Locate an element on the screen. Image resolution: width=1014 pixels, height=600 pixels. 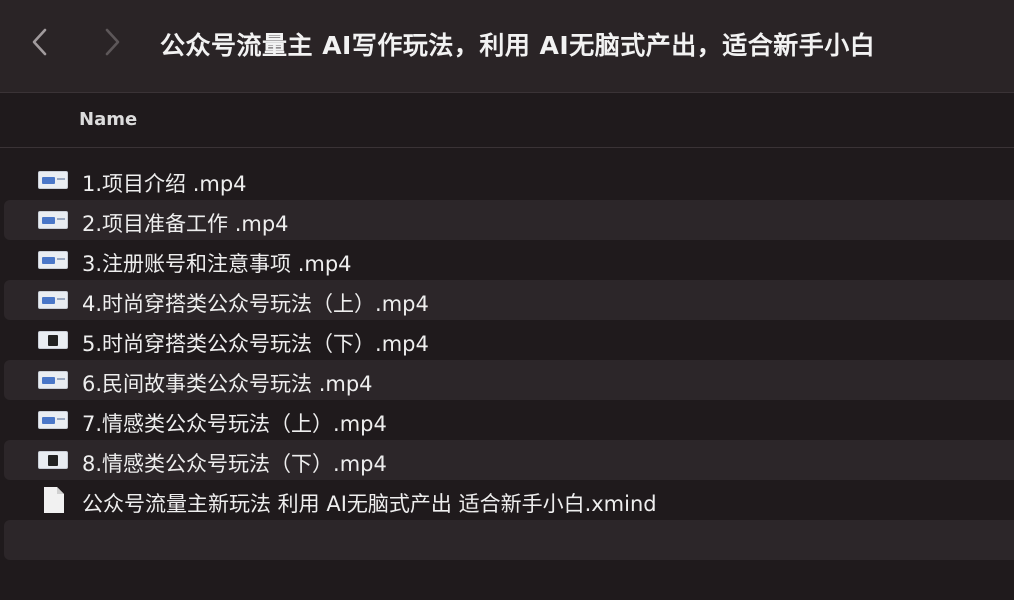
window-title: 公众号流量主 AI写作玩法，利用 AI无脑式产出，适合新手小白 is located at coordinates (518, 45).